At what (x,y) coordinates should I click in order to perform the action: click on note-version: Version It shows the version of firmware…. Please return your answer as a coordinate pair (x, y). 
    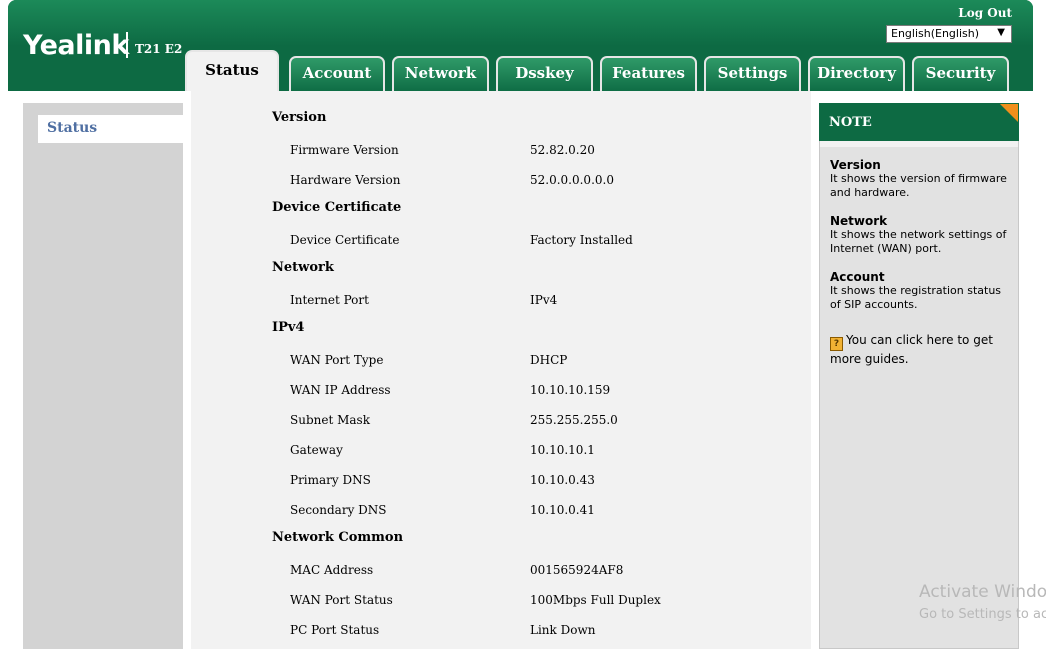
    Looking at the image, I should click on (921, 179).